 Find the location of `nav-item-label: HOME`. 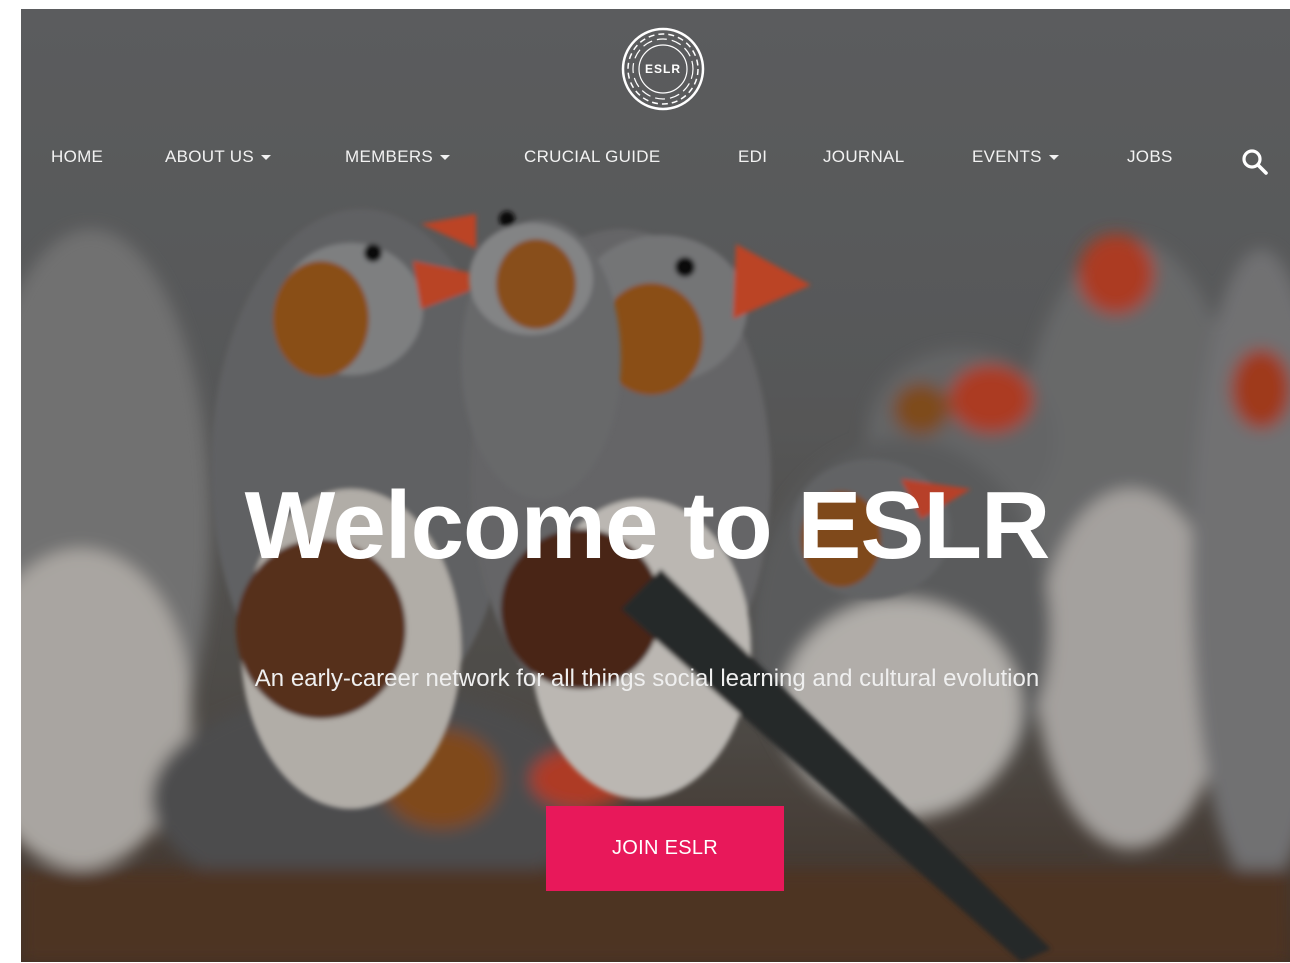

nav-item-label: HOME is located at coordinates (77, 156).